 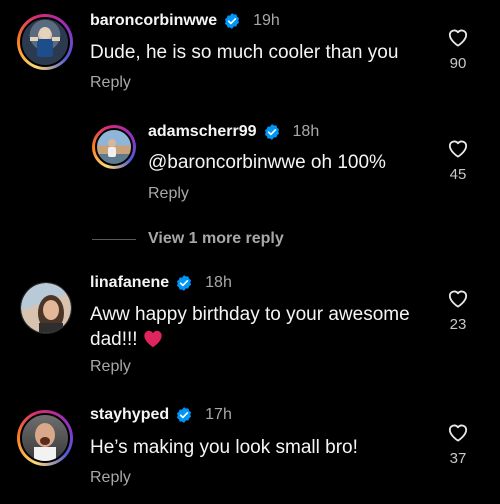 I want to click on like-button: 90, so click(x=458, y=49).